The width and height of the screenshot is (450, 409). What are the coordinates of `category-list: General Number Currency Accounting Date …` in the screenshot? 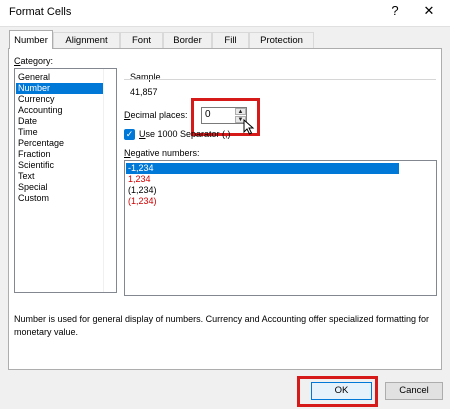 It's located at (65, 180).